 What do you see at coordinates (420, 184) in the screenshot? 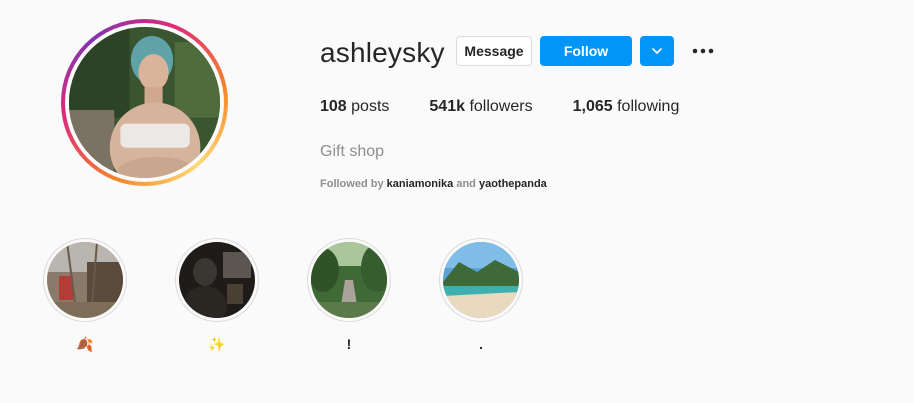
I see `followed-by-user-1: kaniamonika` at bounding box center [420, 184].